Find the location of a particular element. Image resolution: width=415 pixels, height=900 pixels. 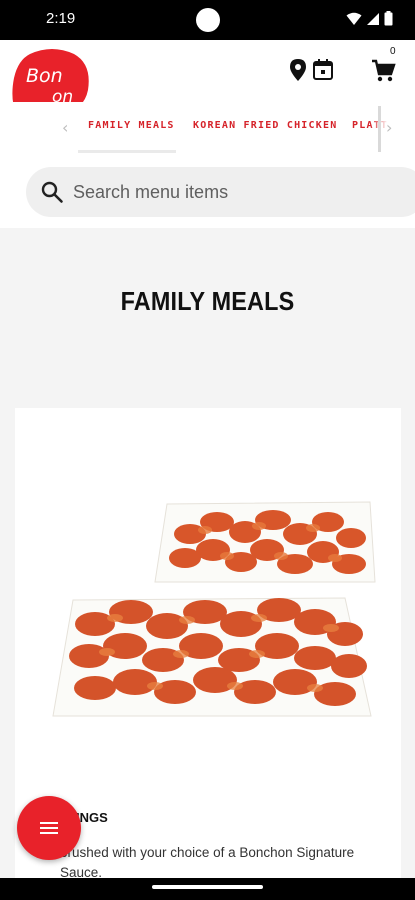

cart-icon is located at coordinates (383, 71).